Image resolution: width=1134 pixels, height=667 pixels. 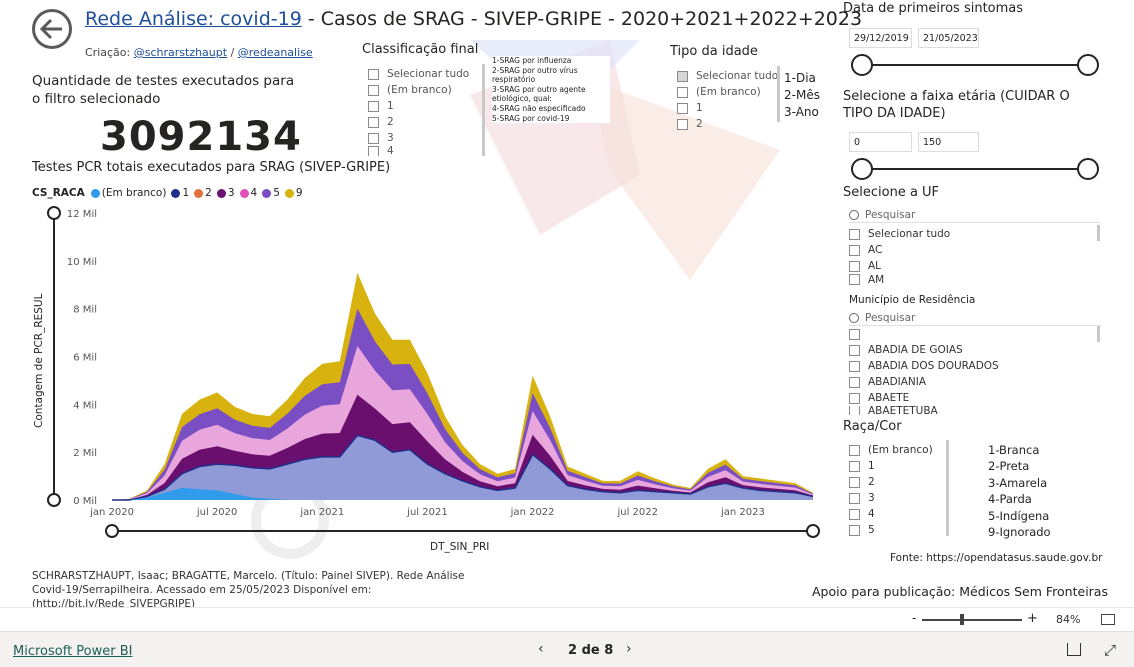 I want to click on age-type-scrollbar, so click(x=778, y=94).